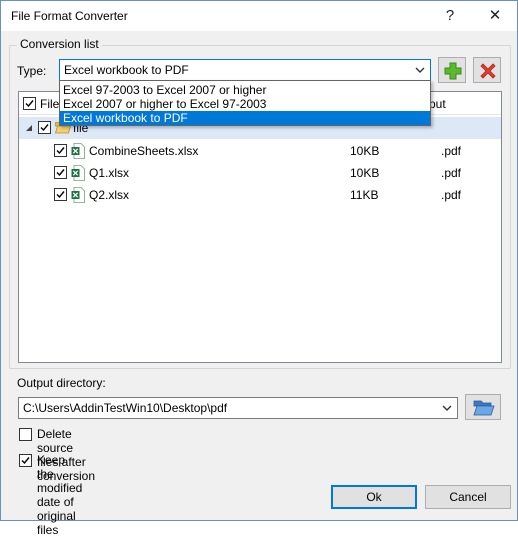 The image size is (518, 537). I want to click on conversion-list-legend: Conversion list, so click(59, 44).